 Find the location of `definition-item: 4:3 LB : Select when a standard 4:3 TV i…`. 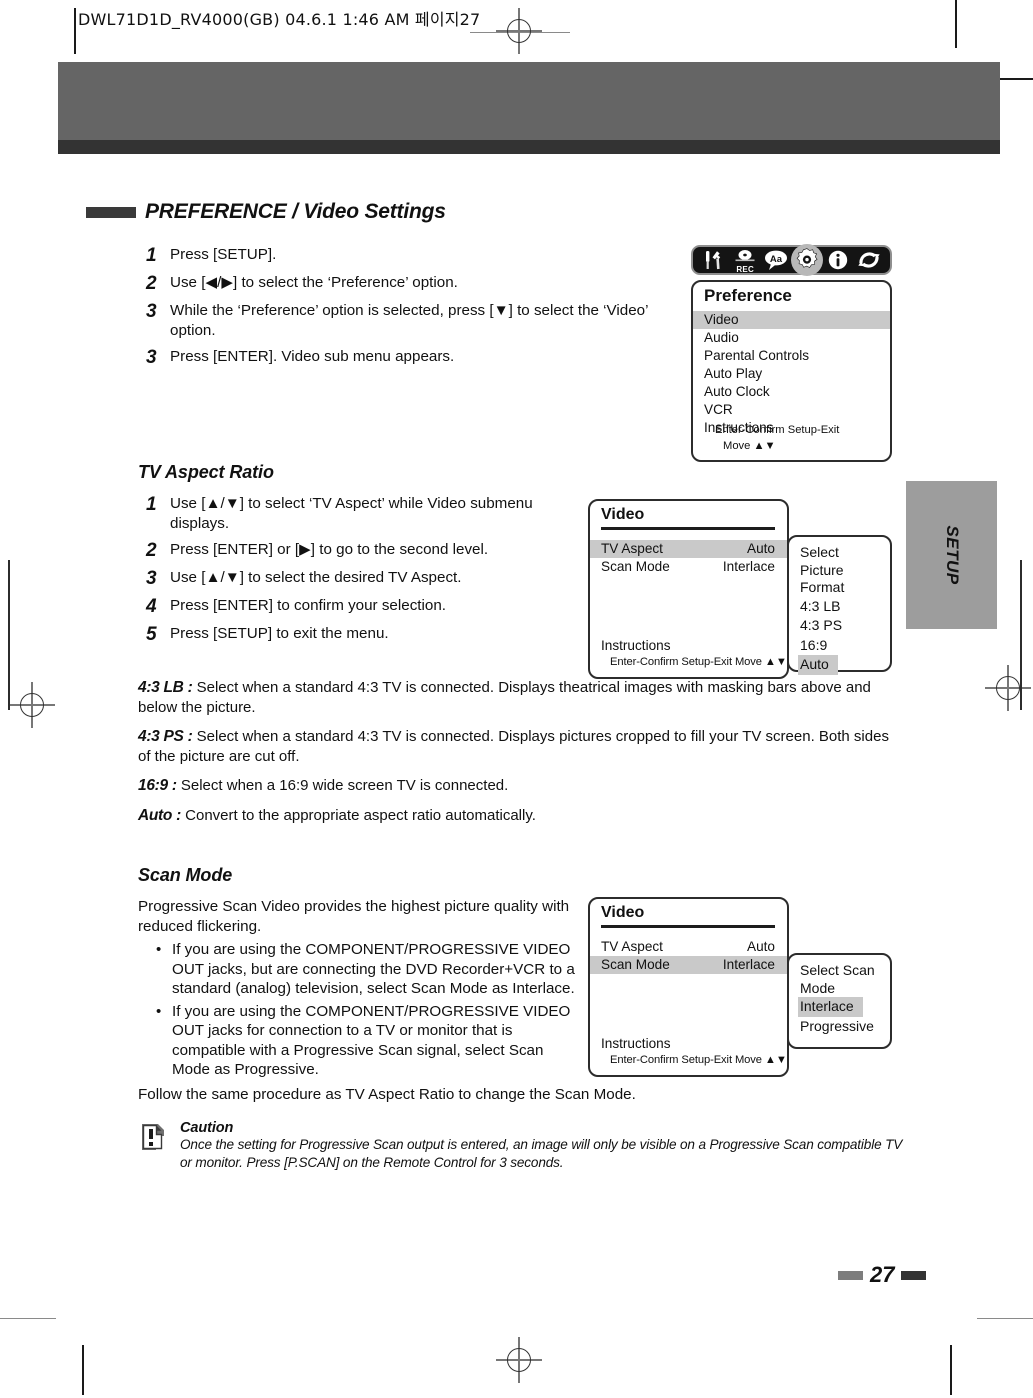

definition-item: 4:3 LB : Select when a standard 4:3 TV i… is located at coordinates (514, 697).